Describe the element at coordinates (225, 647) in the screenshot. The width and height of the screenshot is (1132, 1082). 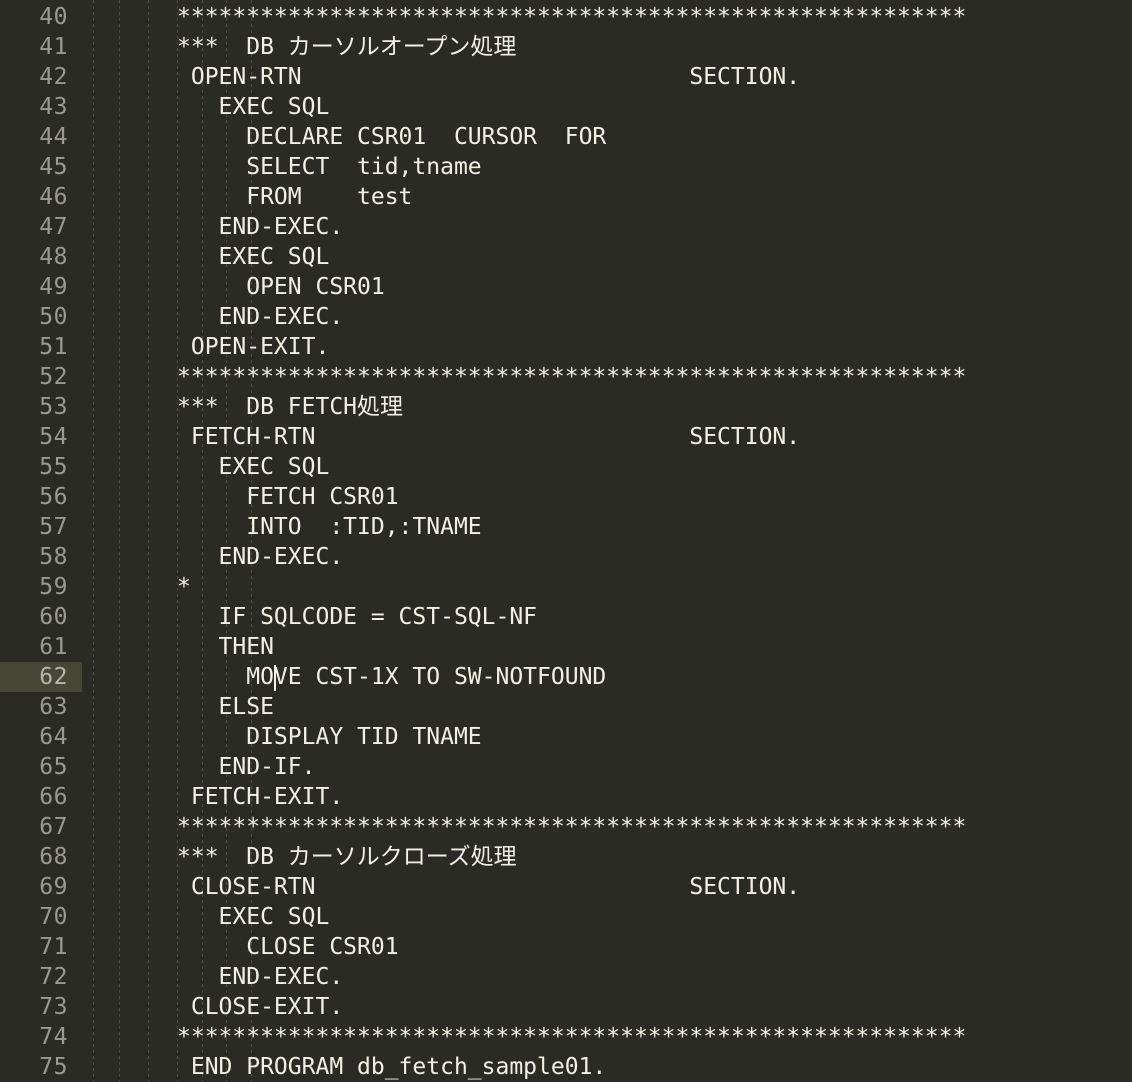
I see `code-line: THEN` at that location.